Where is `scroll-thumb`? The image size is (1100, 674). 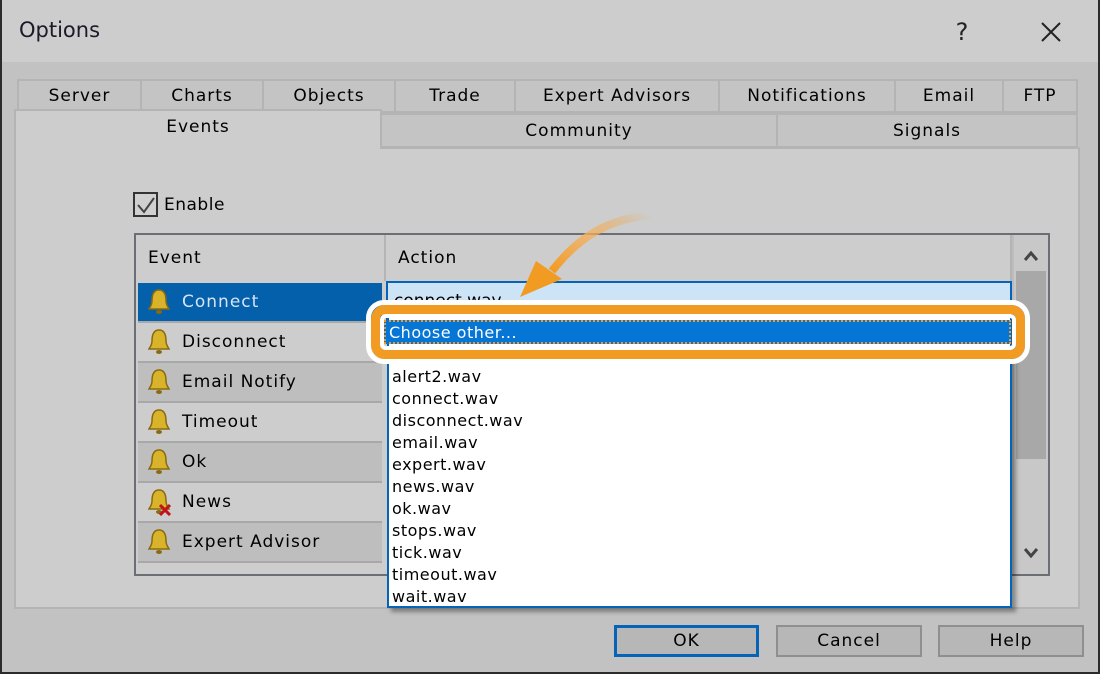 scroll-thumb is located at coordinates (1031, 365).